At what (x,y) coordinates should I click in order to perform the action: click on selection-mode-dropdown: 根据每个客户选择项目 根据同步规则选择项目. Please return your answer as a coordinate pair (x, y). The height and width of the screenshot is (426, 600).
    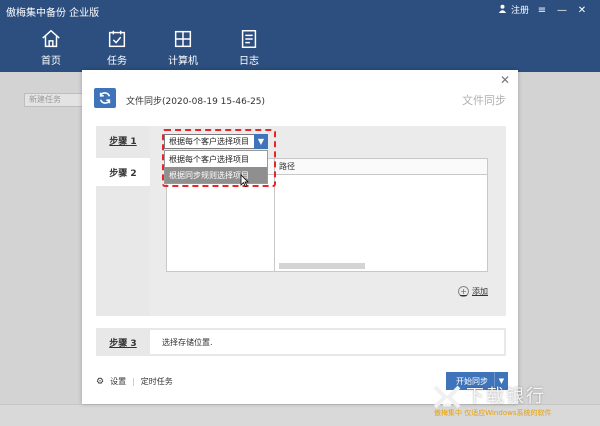
    Looking at the image, I should click on (216, 167).